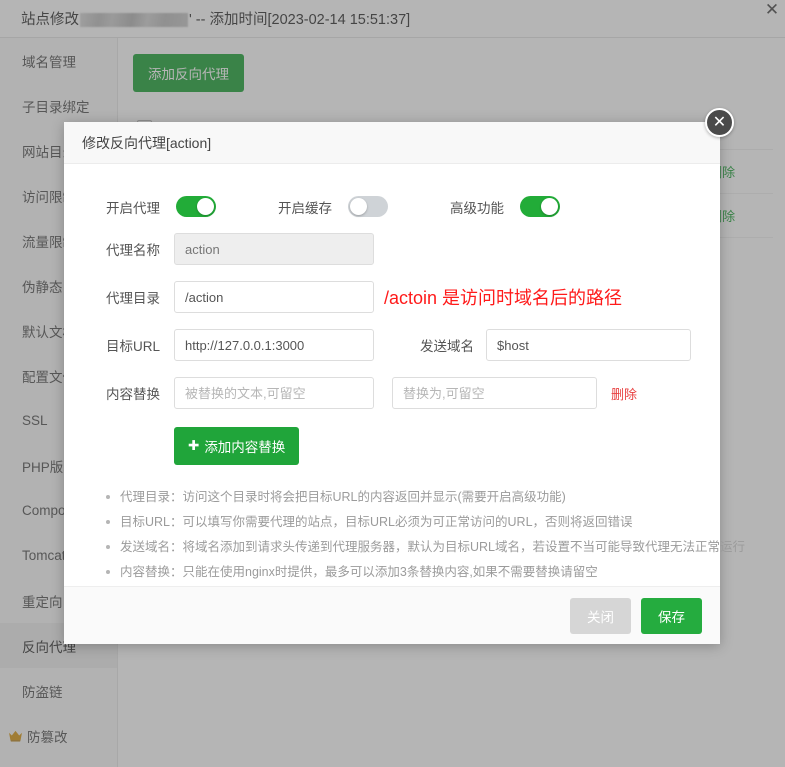 The height and width of the screenshot is (767, 785). I want to click on help-item: 代理目录：访问这个目录时将会把目标URL的内容返回并显示(需要开启高级功能), so click(401, 497).